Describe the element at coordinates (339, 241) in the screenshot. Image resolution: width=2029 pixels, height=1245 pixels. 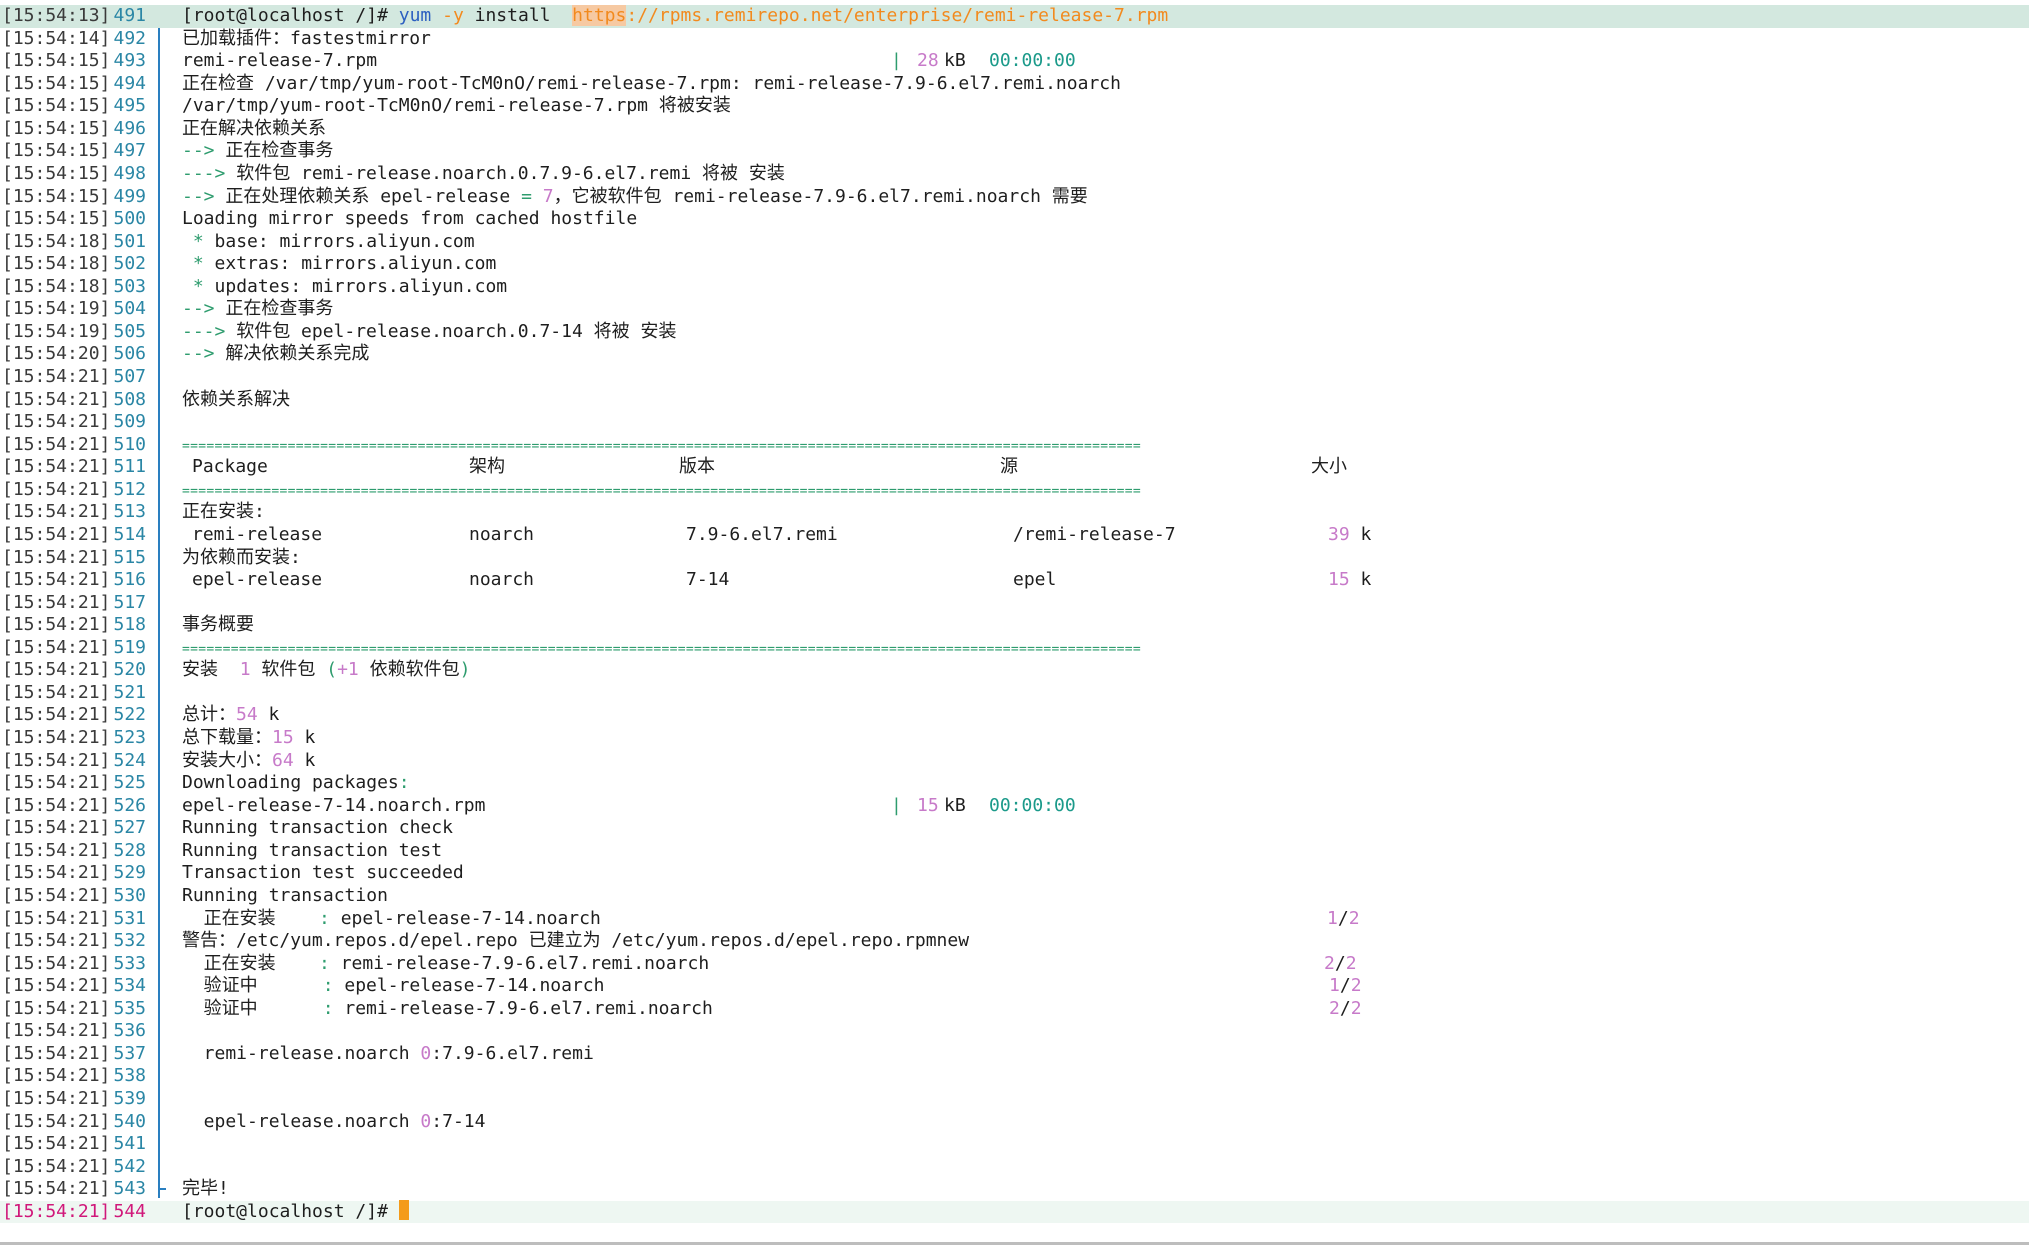
I see `mirror-text: base: mirrors.aliyun.com` at that location.